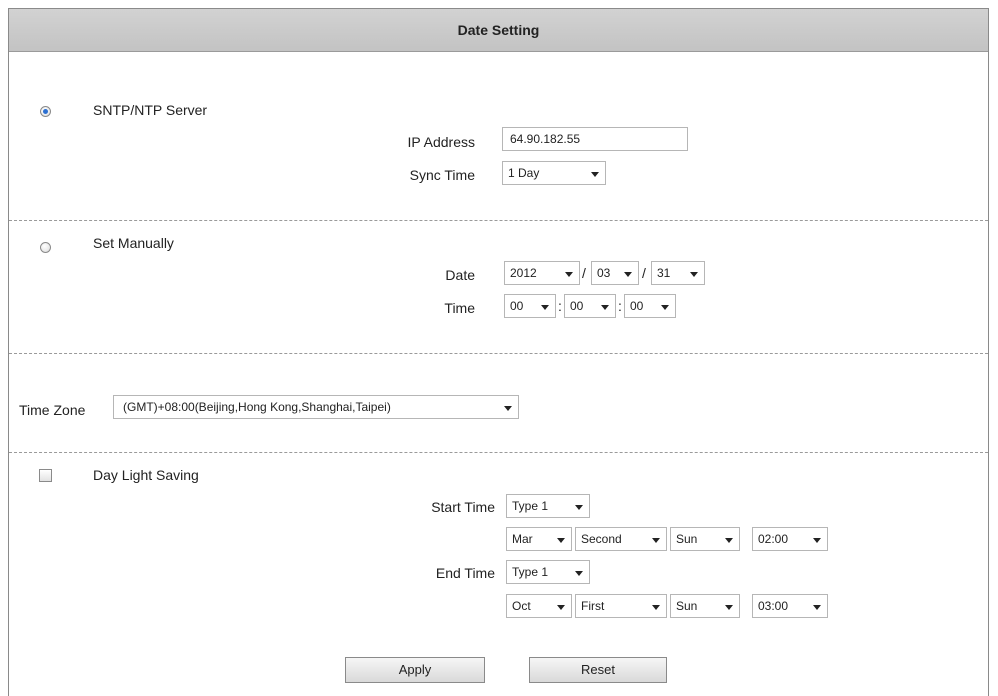  Describe the element at coordinates (524, 173) in the screenshot. I see `sync-time-value: 1 Day` at that location.